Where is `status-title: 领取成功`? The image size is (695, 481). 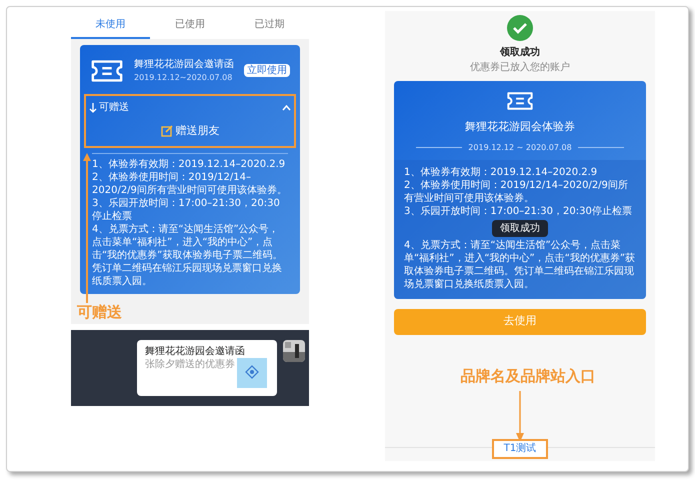
status-title: 领取成功 is located at coordinates (520, 53).